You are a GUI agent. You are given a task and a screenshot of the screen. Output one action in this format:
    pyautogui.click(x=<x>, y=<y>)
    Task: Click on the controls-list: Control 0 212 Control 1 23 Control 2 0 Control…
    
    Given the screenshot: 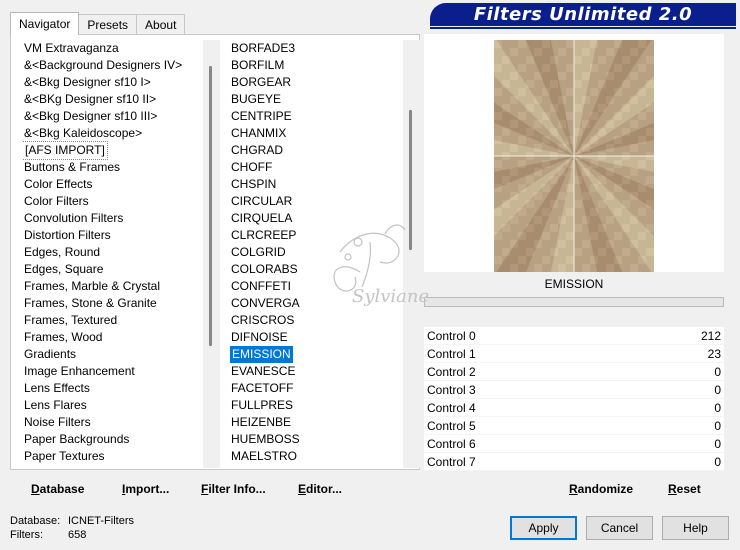 What is the action you would take?
    pyautogui.click(x=574, y=399)
    